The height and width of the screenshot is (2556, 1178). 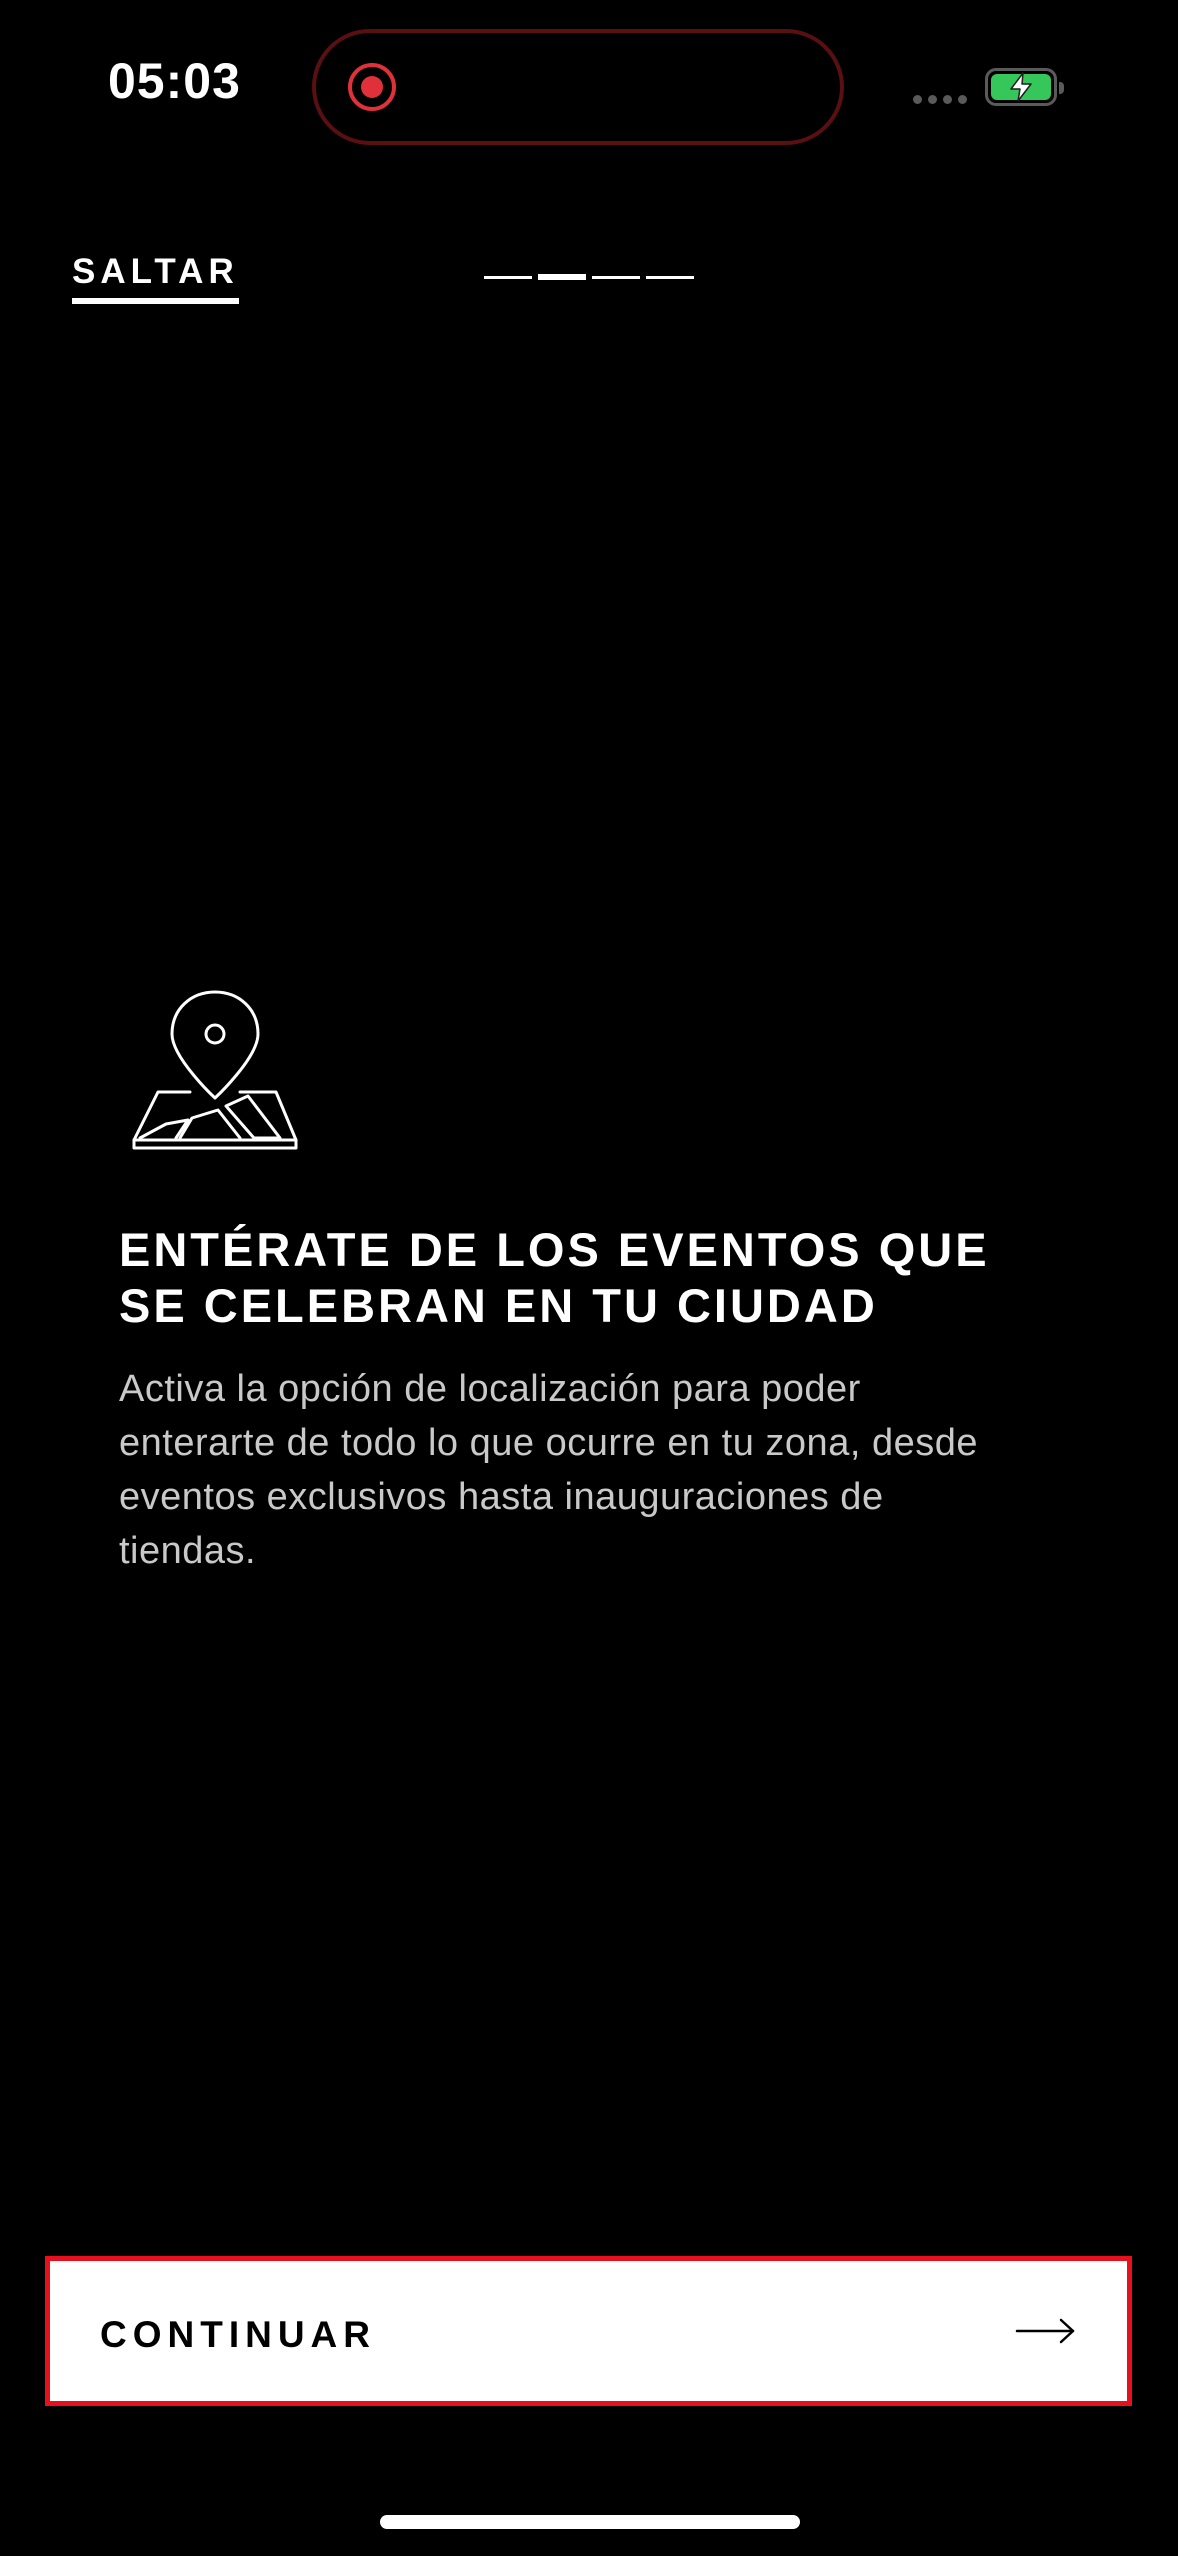 I want to click on battery-charging-icon, so click(x=1024, y=87).